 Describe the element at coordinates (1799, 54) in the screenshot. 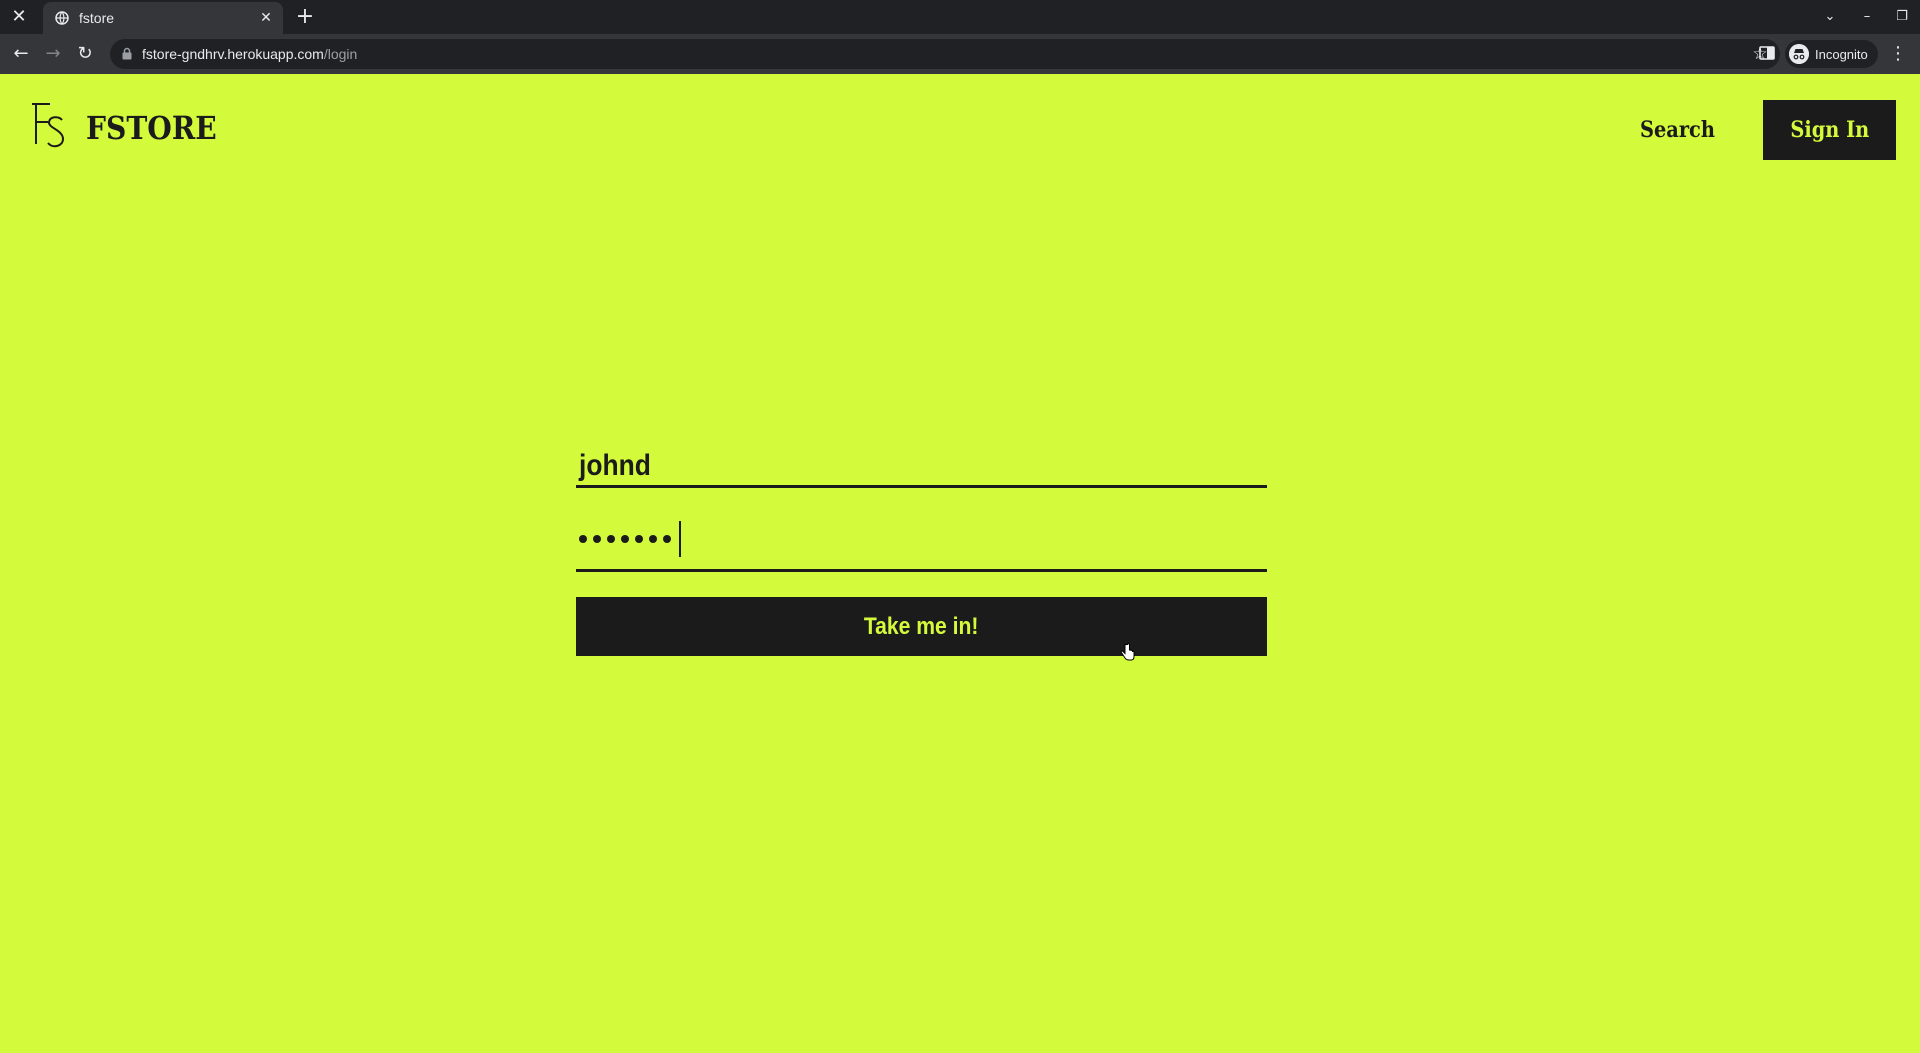

I see `incognito-icon` at that location.